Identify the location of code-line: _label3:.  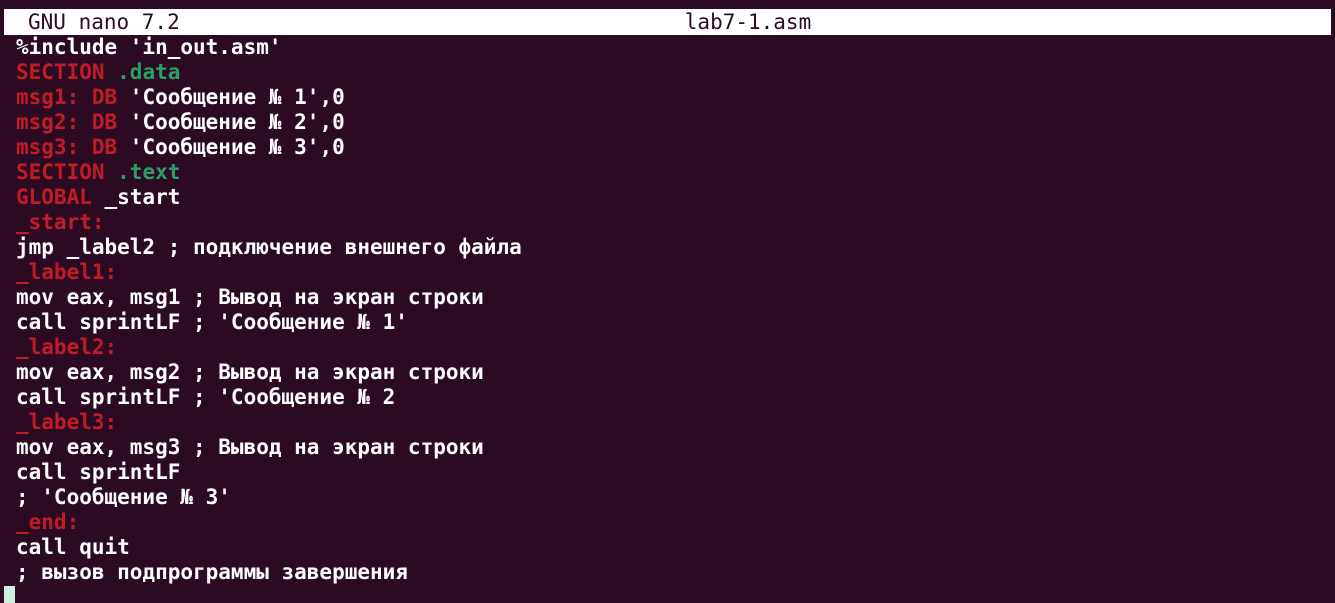
(675, 422).